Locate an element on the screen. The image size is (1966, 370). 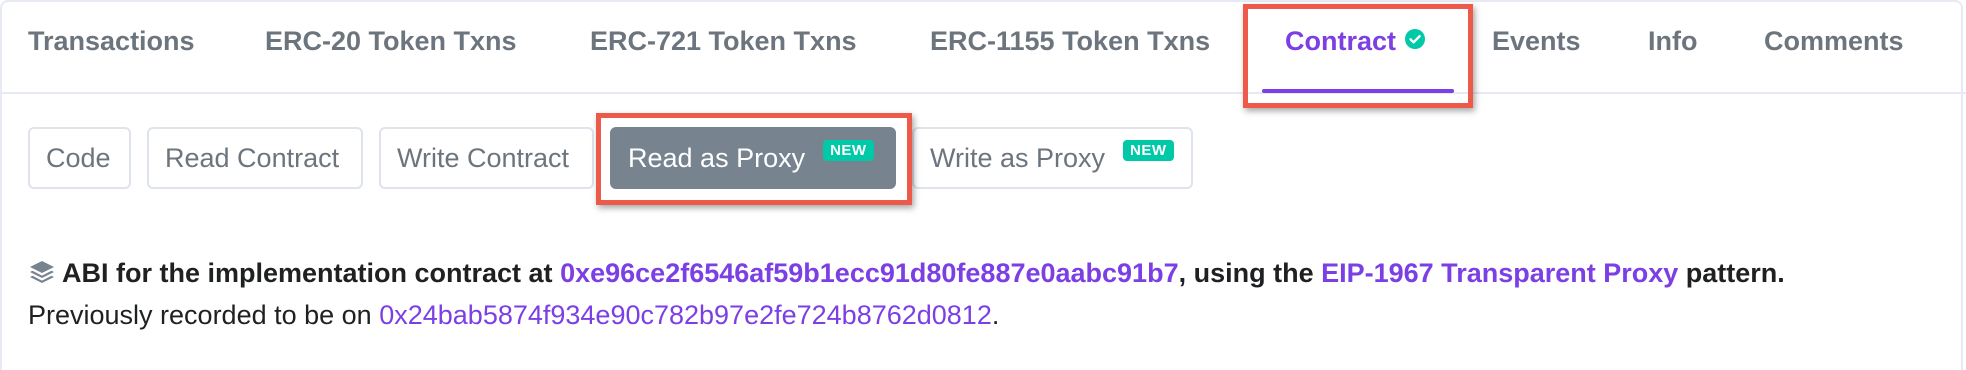
write-contract-button: Write Contract is located at coordinates (486, 158).